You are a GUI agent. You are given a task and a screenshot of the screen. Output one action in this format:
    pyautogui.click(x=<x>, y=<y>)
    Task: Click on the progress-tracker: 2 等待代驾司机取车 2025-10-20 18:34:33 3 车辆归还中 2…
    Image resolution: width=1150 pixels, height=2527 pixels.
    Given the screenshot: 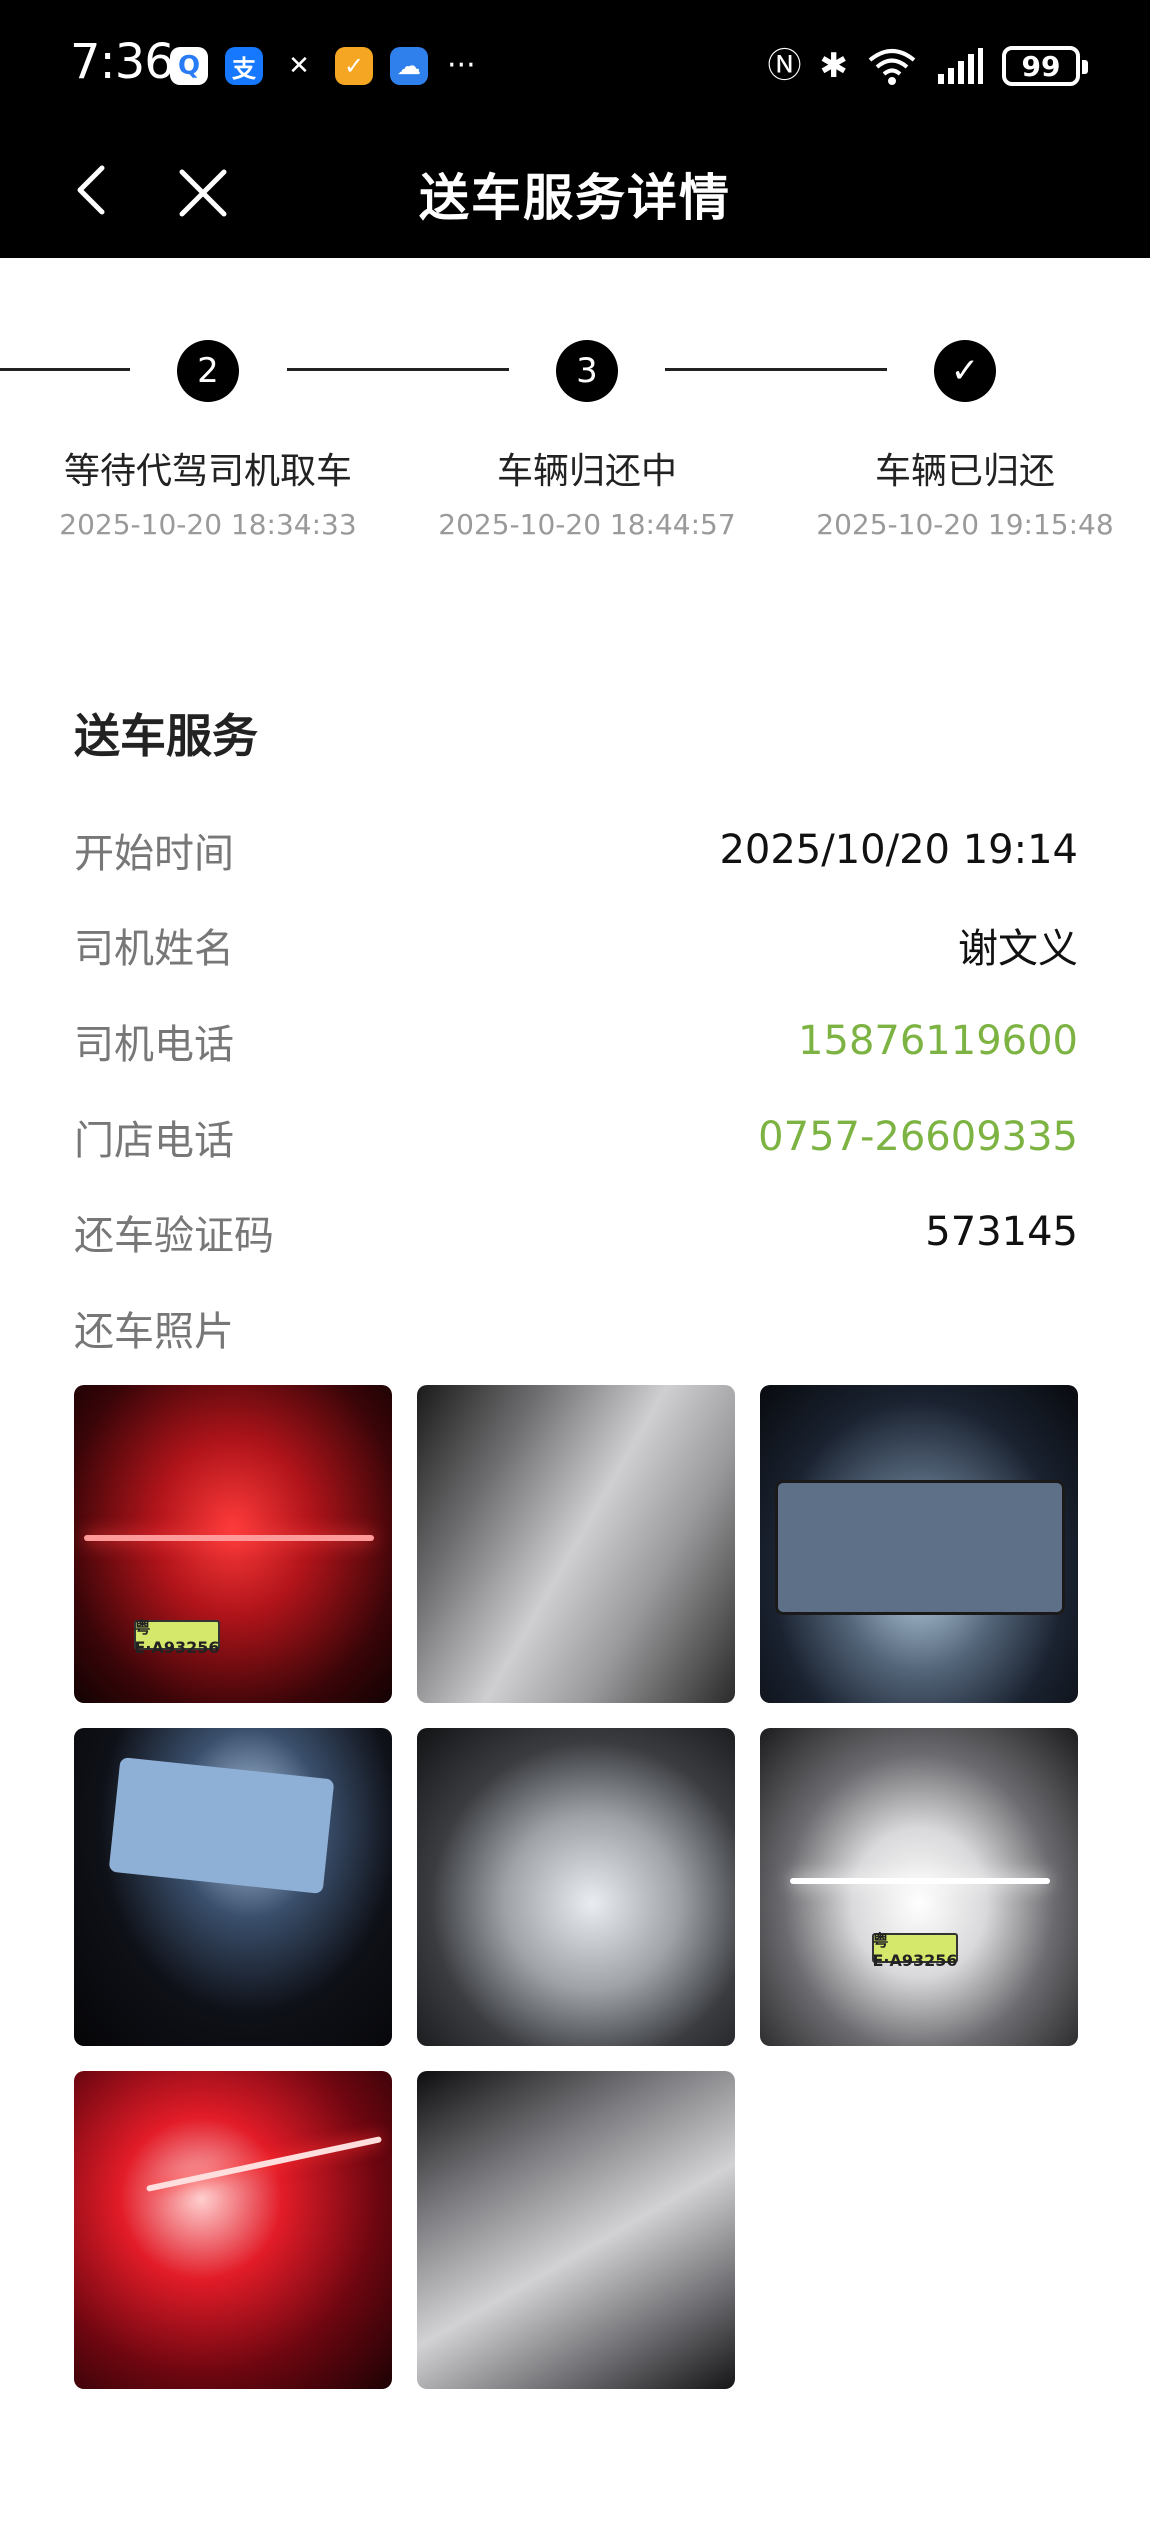 What is the action you would take?
    pyautogui.click(x=575, y=408)
    